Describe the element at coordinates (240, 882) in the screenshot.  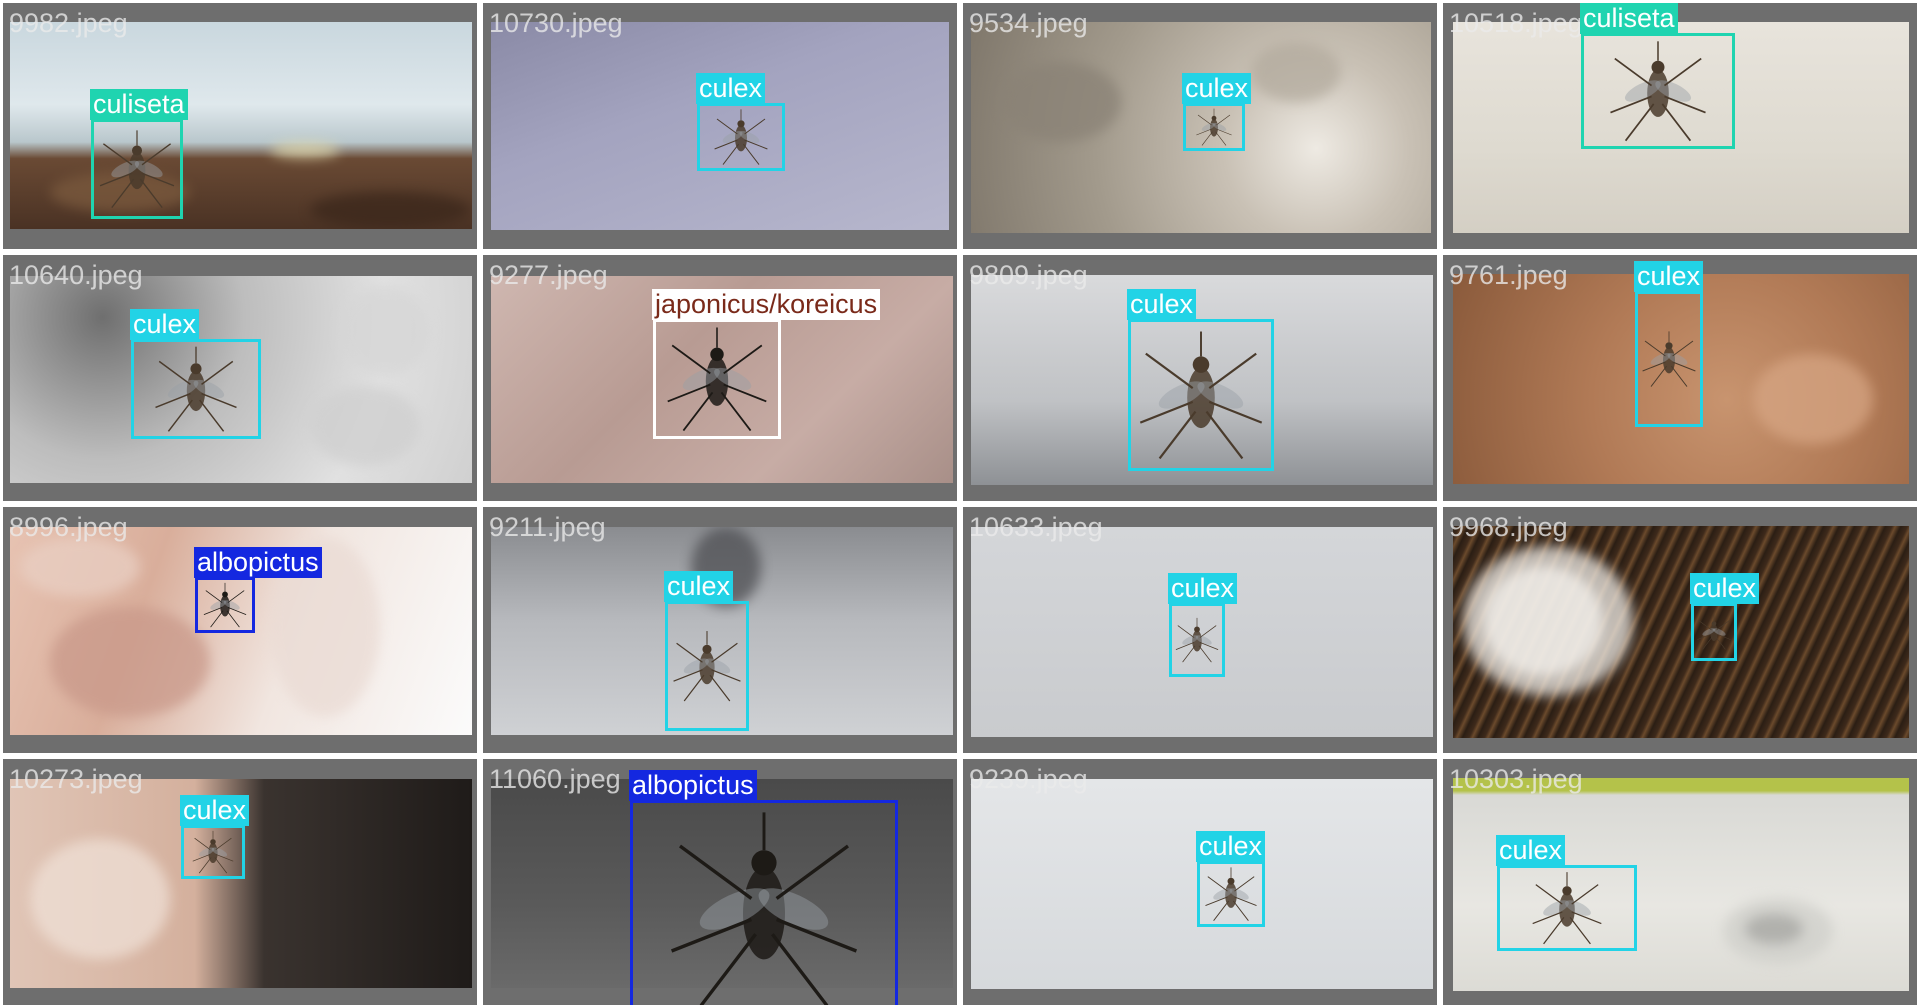
I see `prediction-tile: 10273.jpeg culex` at that location.